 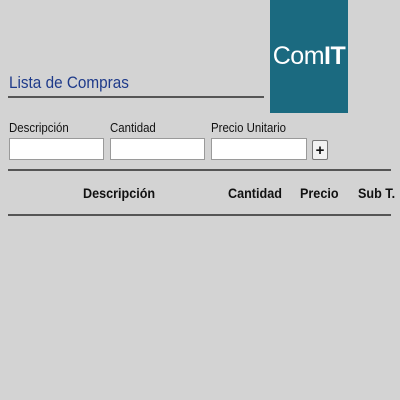 What do you see at coordinates (320, 150) in the screenshot?
I see `add-item-button: +` at bounding box center [320, 150].